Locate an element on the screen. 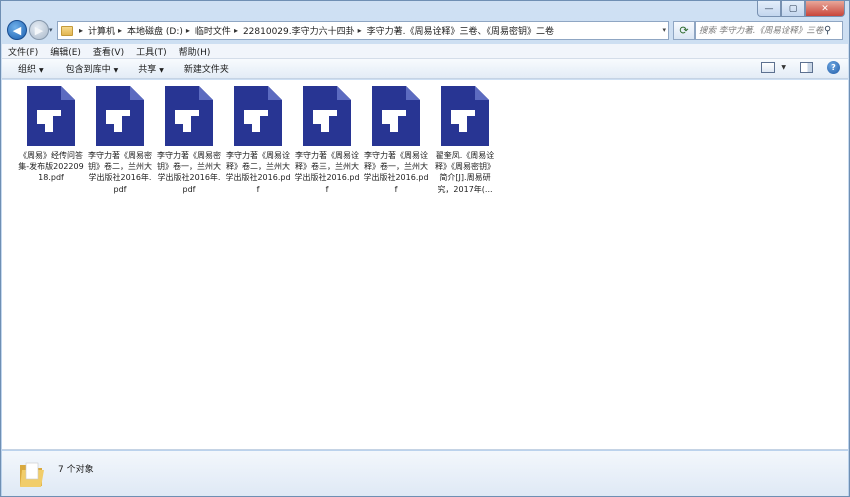  include-library-label: 包含到库中 is located at coordinates (88, 70).